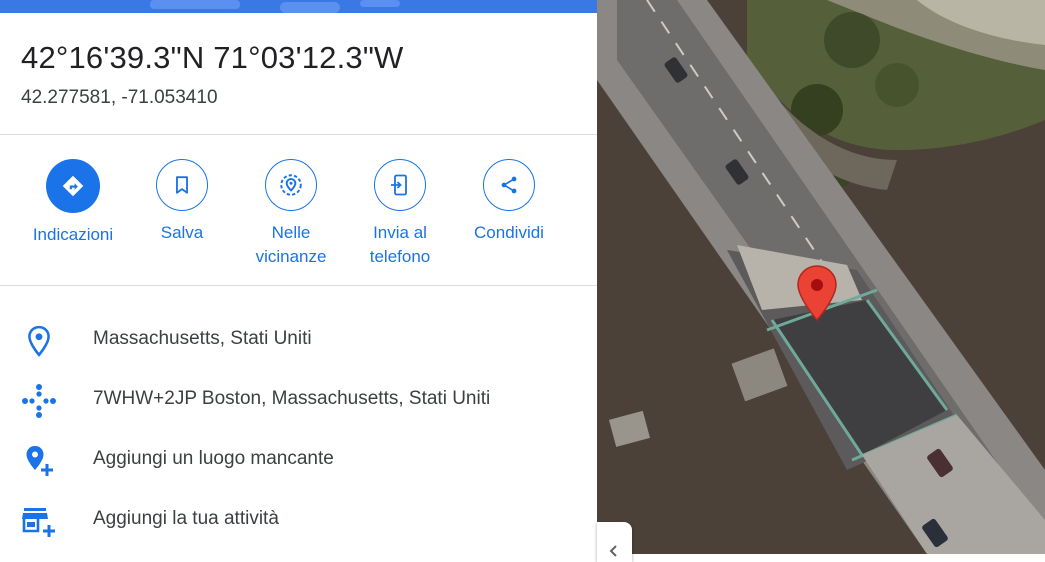 The height and width of the screenshot is (562, 1045). I want to click on decimal-coordinates: 42.277581, -71.053410, so click(119, 98).